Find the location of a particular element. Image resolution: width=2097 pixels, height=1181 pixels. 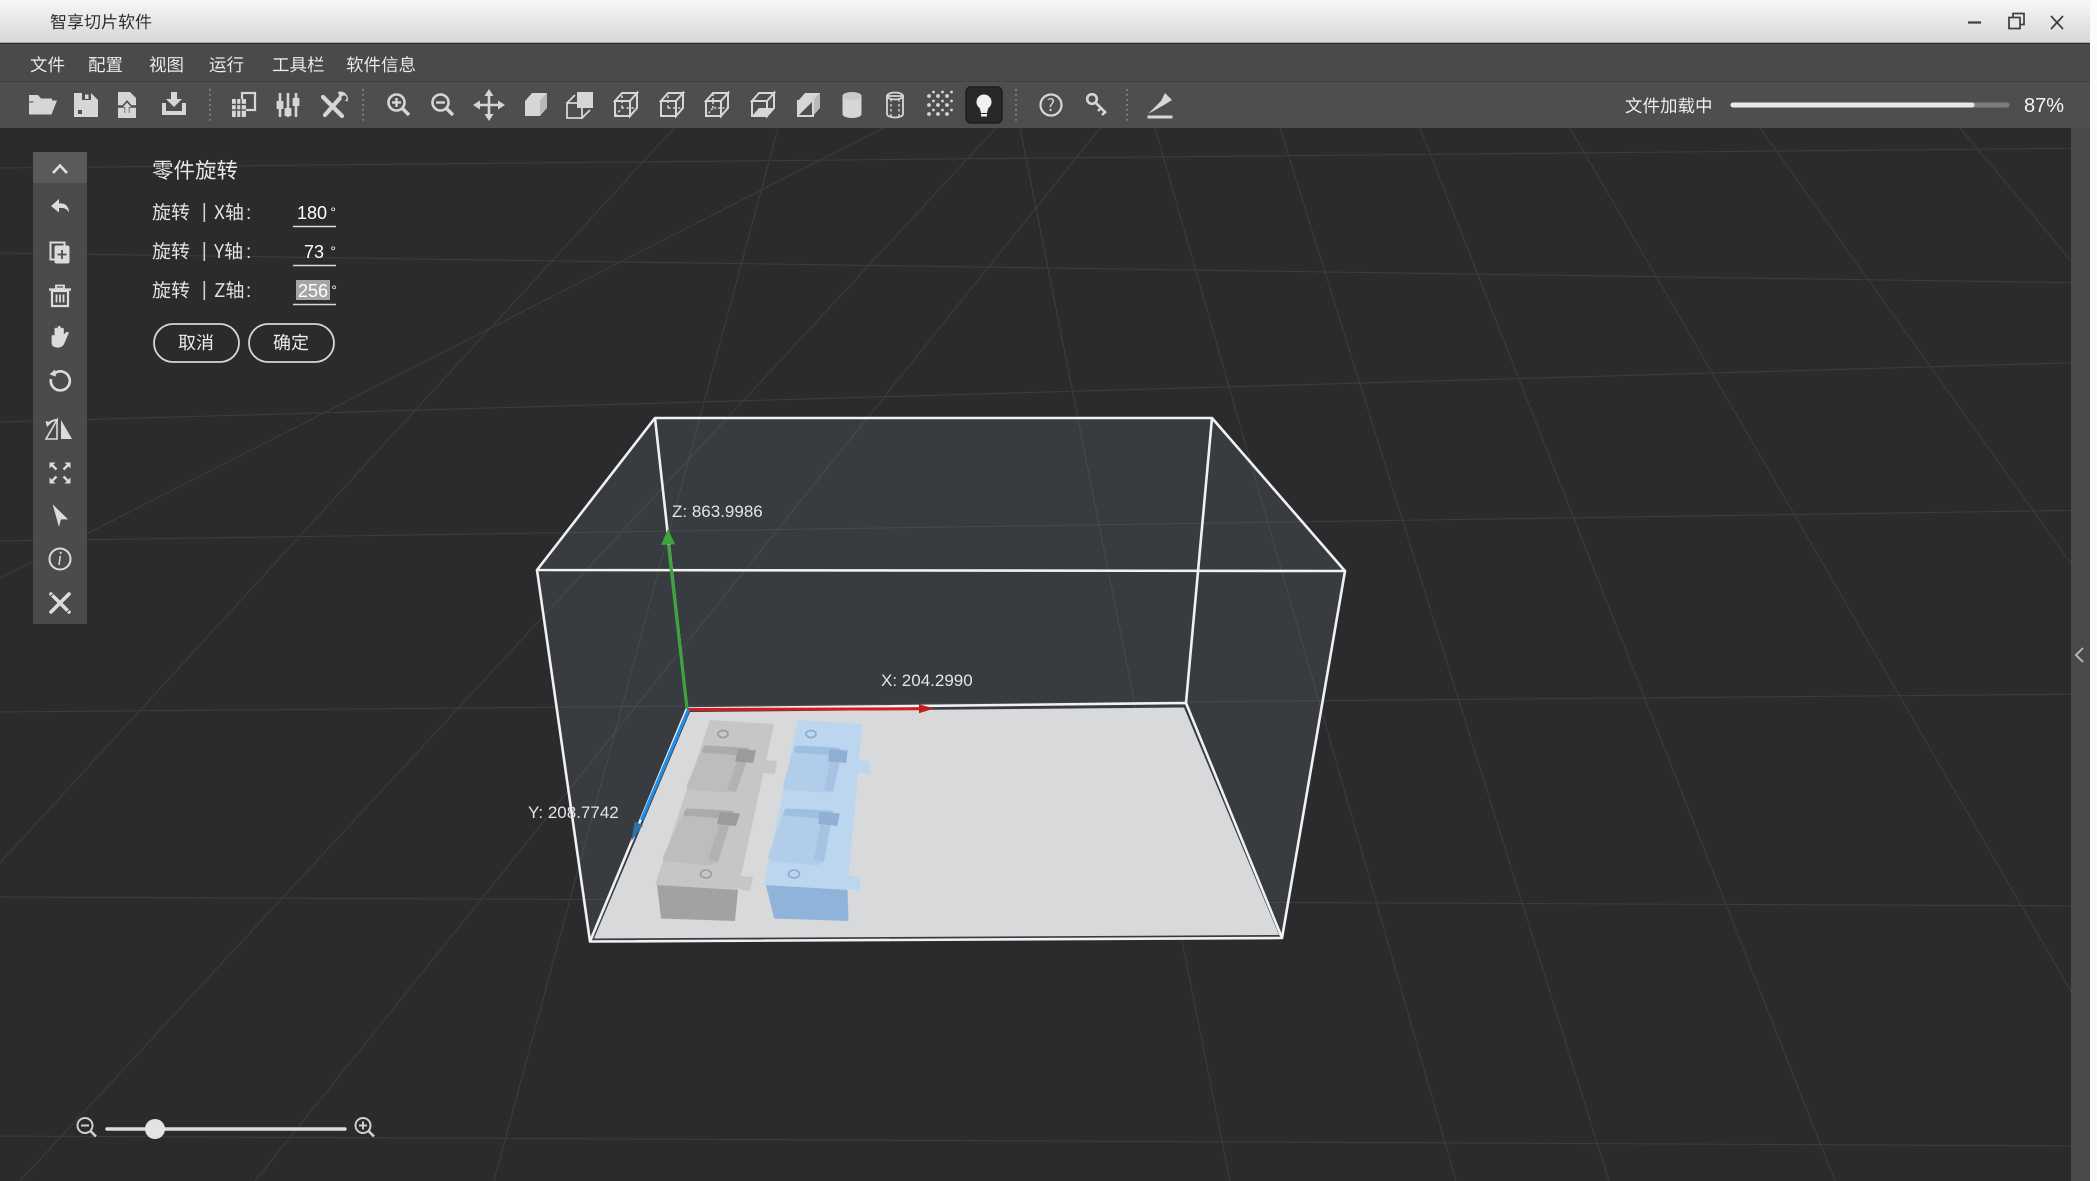

svg-text: 256 is located at coordinates (313, 291).